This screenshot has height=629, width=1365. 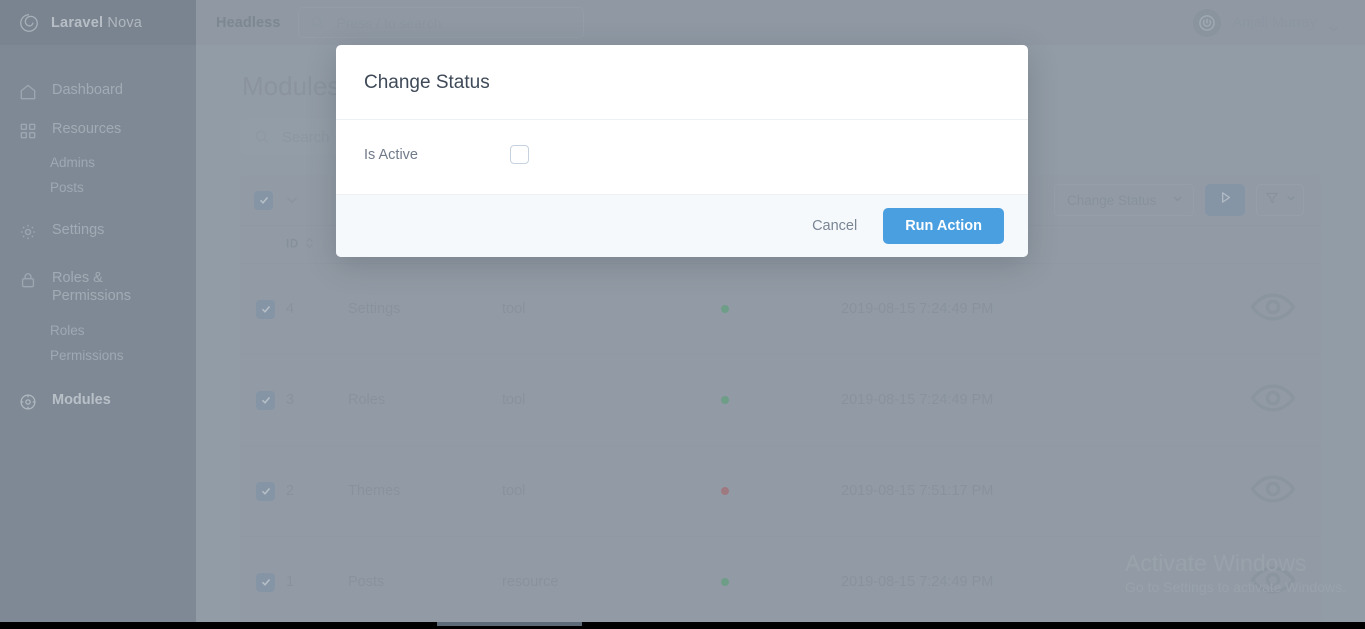 I want to click on is-active-checkbox, so click(x=519, y=154).